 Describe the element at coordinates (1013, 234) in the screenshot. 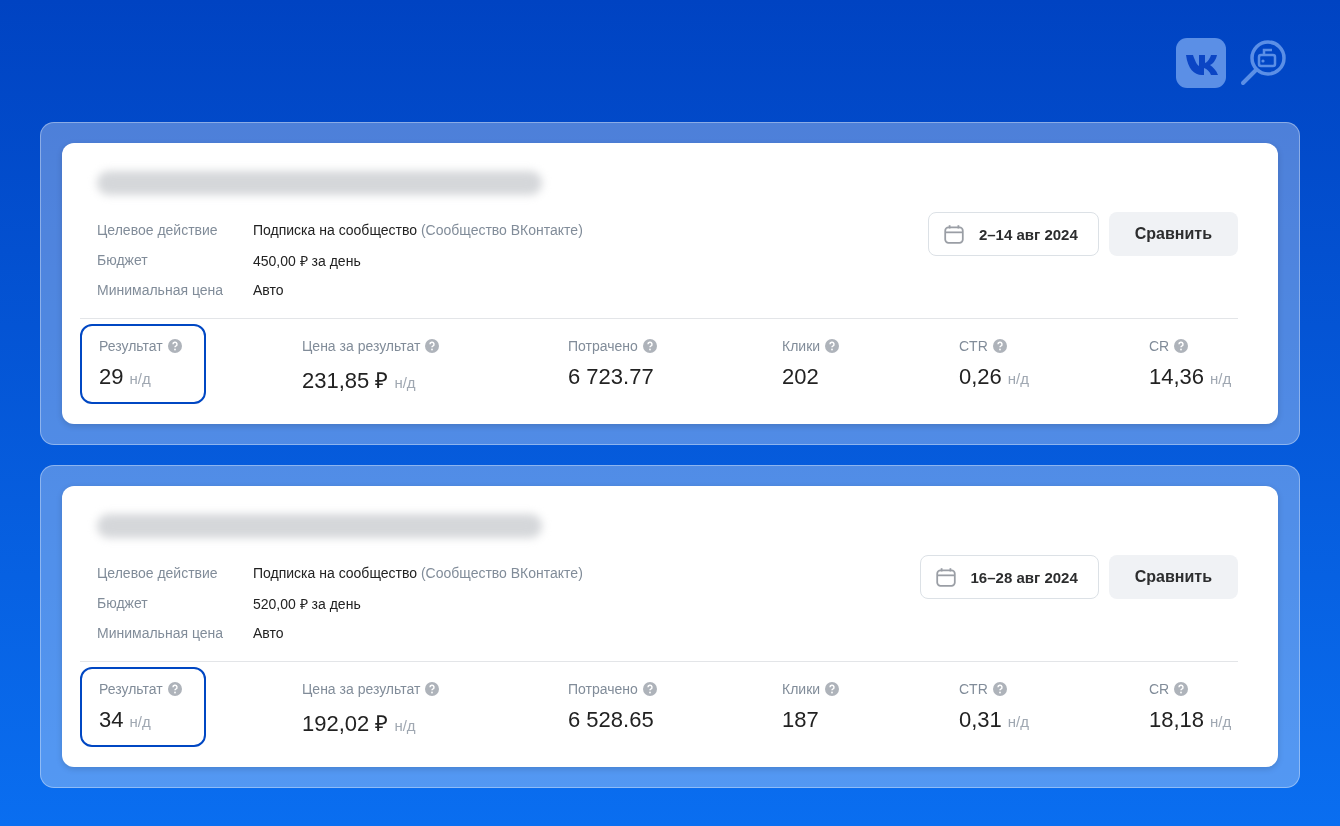

I see `date-range-button: 2–14 авг 2024` at that location.